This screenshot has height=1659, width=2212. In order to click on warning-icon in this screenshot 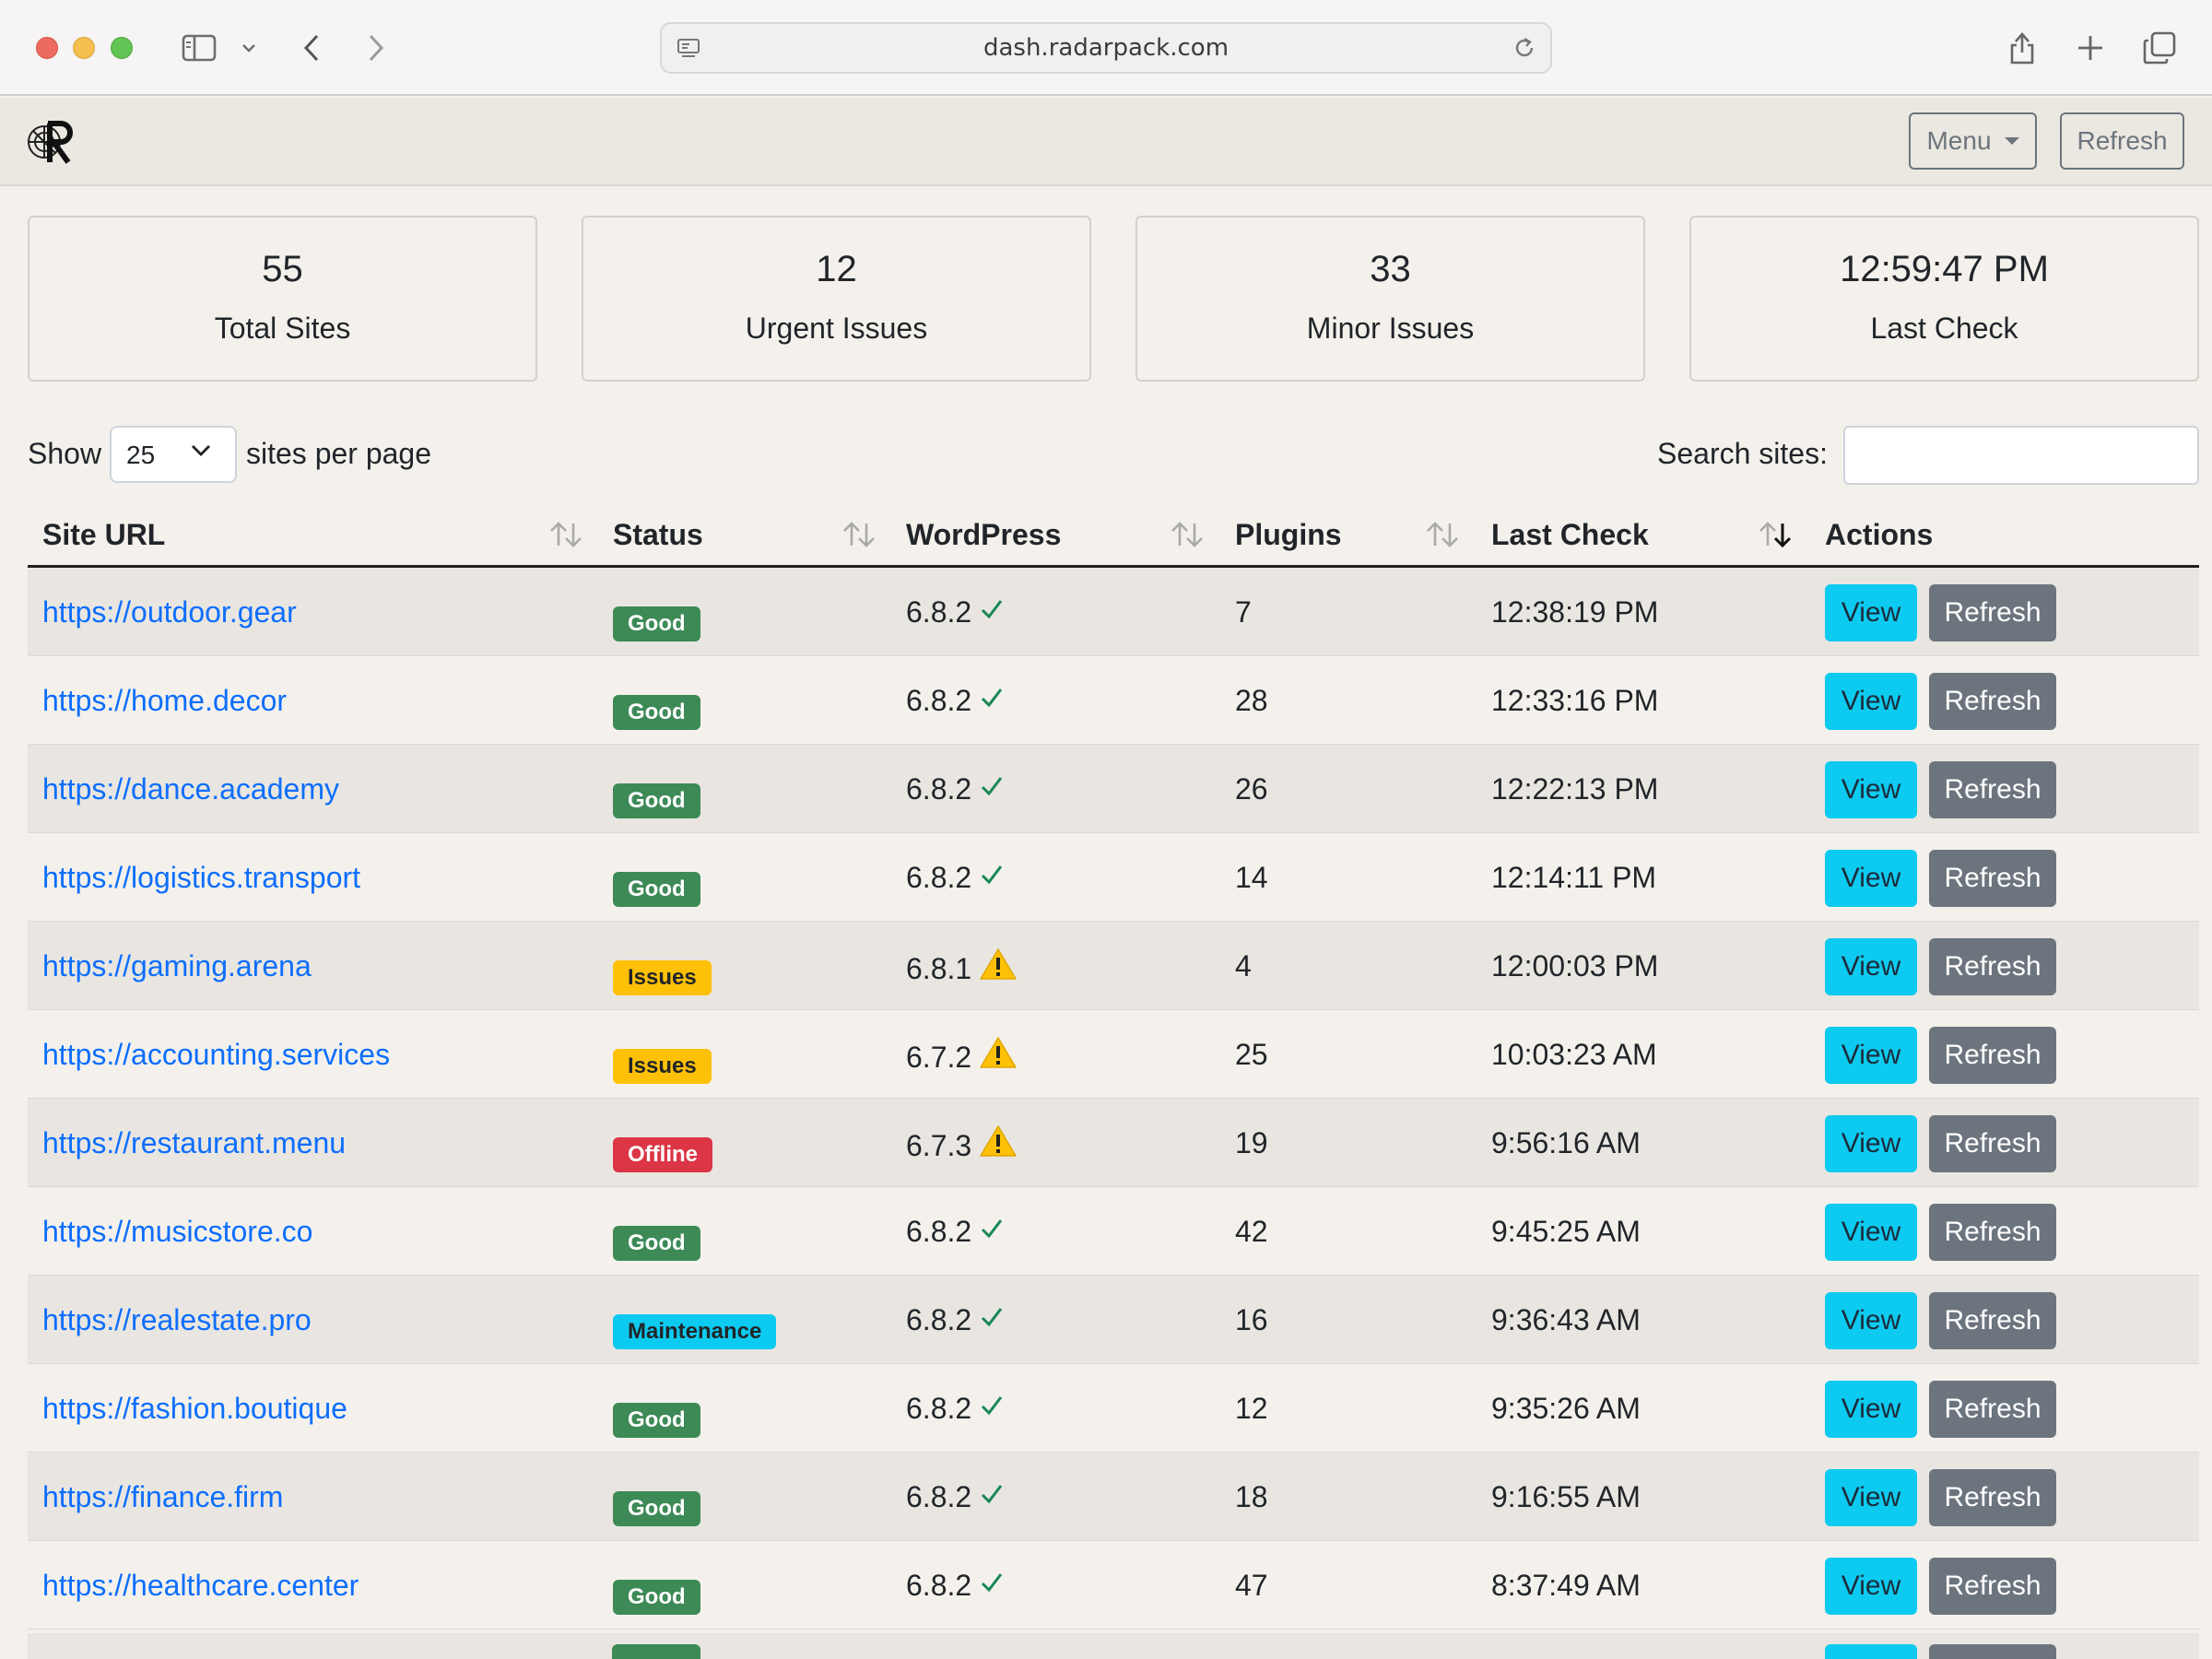, I will do `click(998, 1145)`.